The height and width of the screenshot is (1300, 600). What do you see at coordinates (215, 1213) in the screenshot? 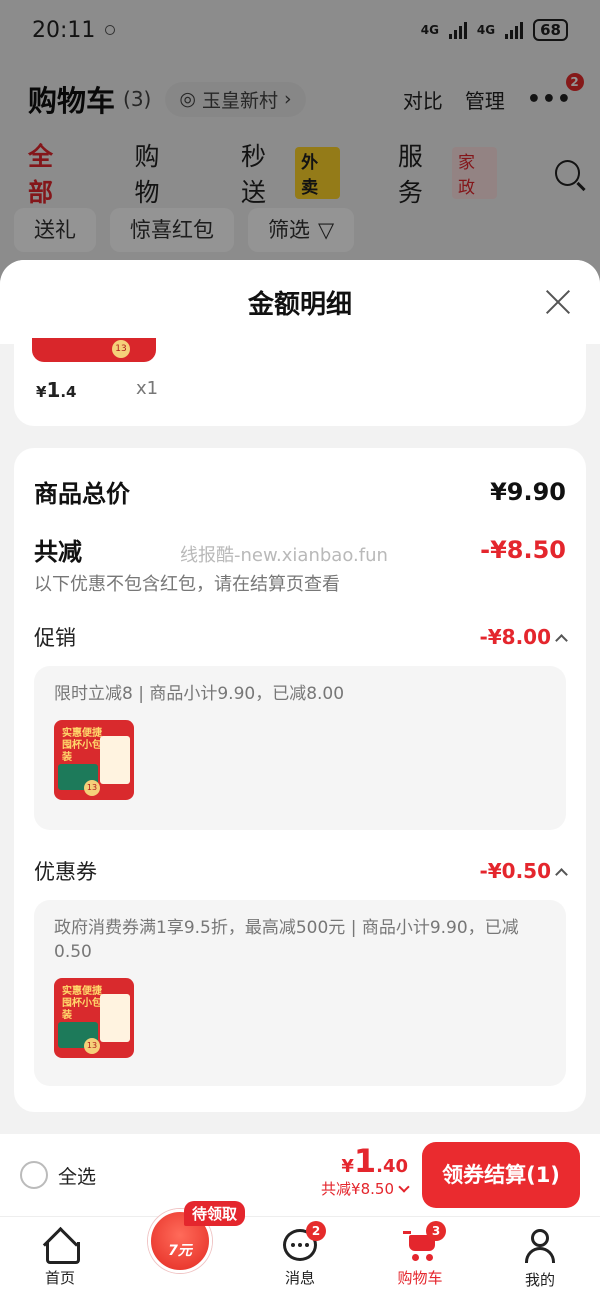
I see `pending-claim-tag: 待领取` at bounding box center [215, 1213].